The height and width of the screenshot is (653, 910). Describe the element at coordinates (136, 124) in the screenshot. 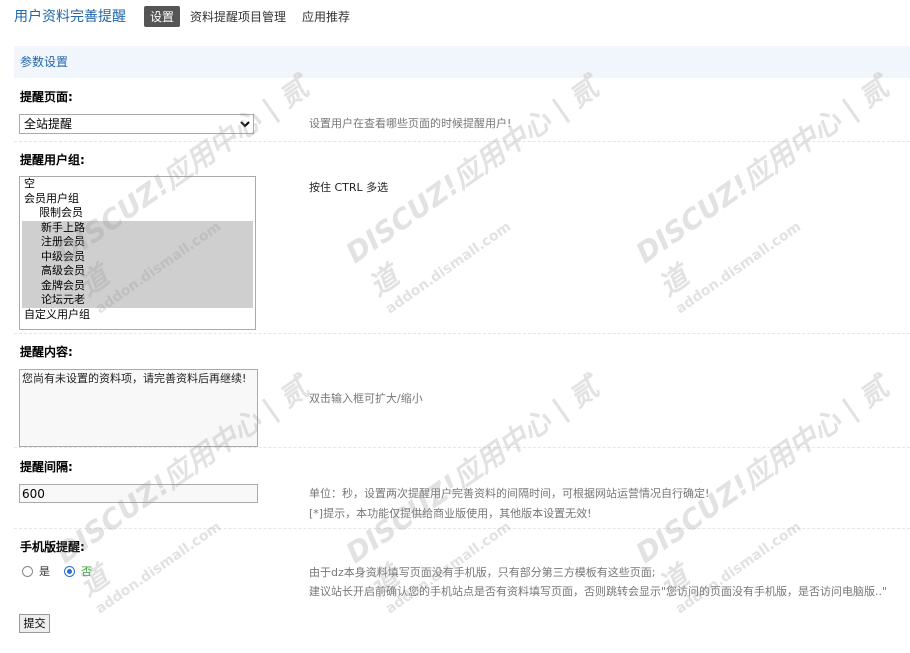

I see `remind-page-select: 全站提醒` at that location.